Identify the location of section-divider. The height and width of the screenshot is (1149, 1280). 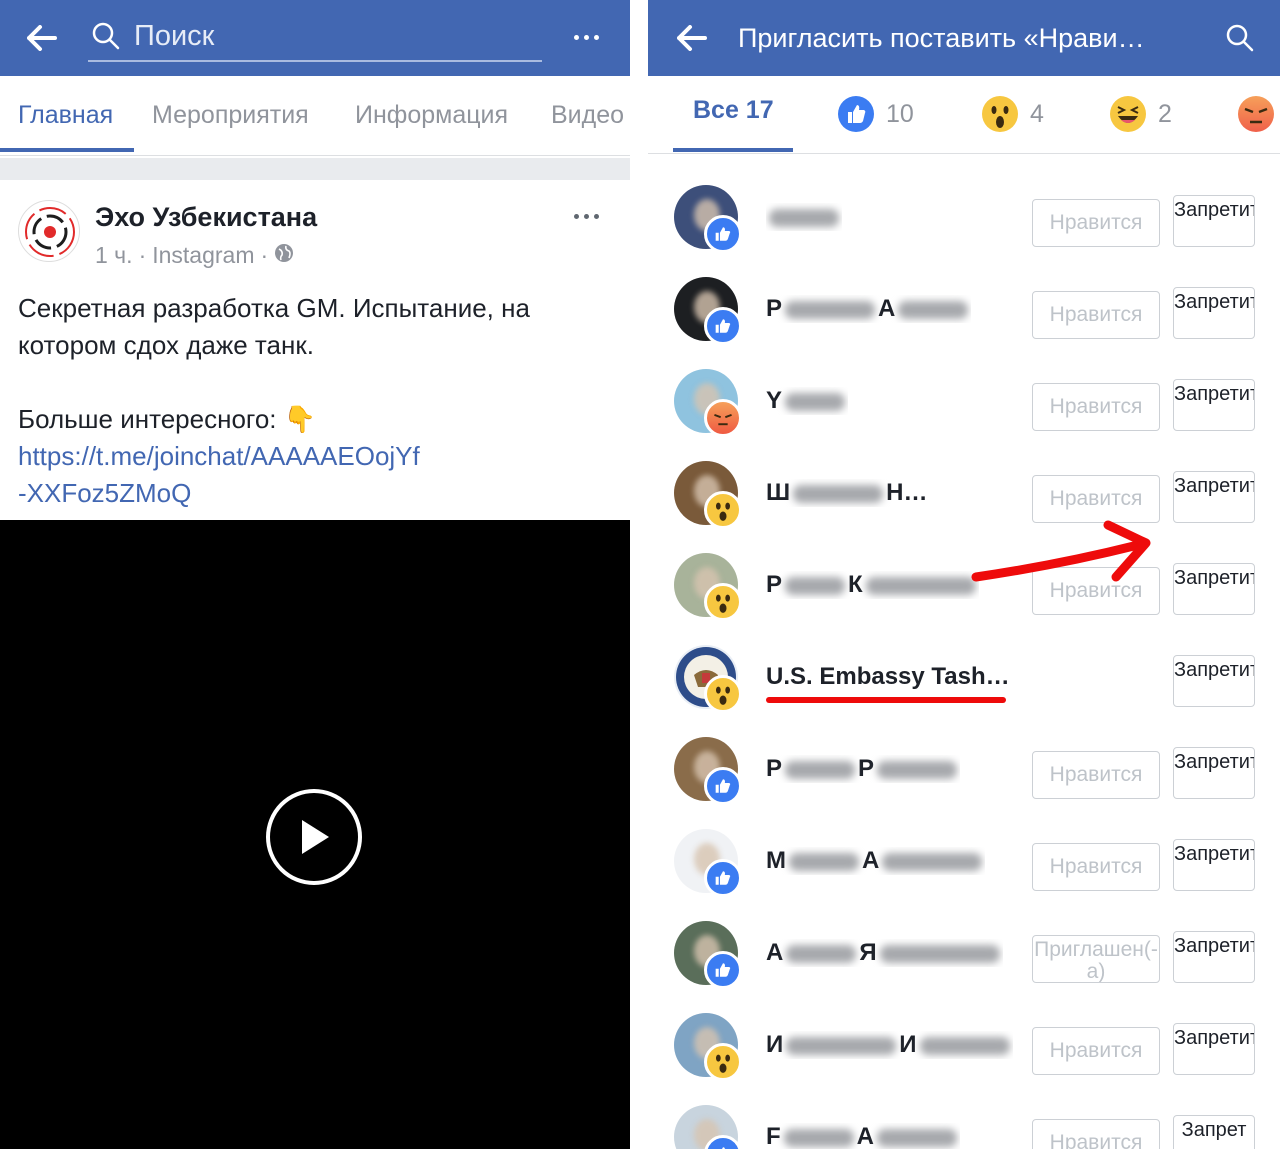
(315, 169).